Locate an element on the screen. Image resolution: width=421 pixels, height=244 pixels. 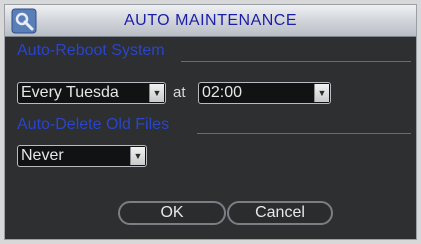
reboot-day-select: Every Tuesda ▼ is located at coordinates (91, 93).